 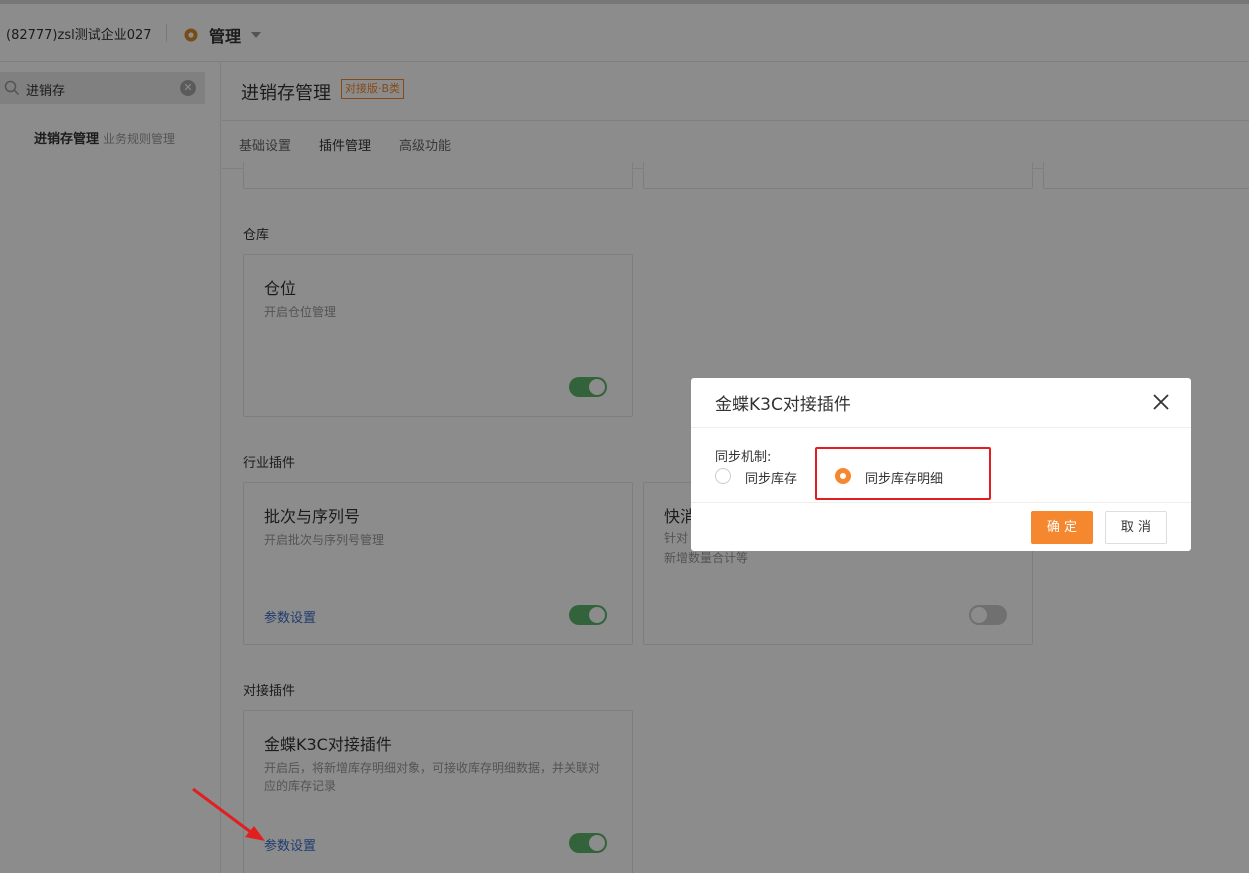 I want to click on k3c-settings-dialog: 金蝶K3C对接插件 同步机制: 同步库存 同步库存明细 确 定 取 消, so click(x=941, y=464).